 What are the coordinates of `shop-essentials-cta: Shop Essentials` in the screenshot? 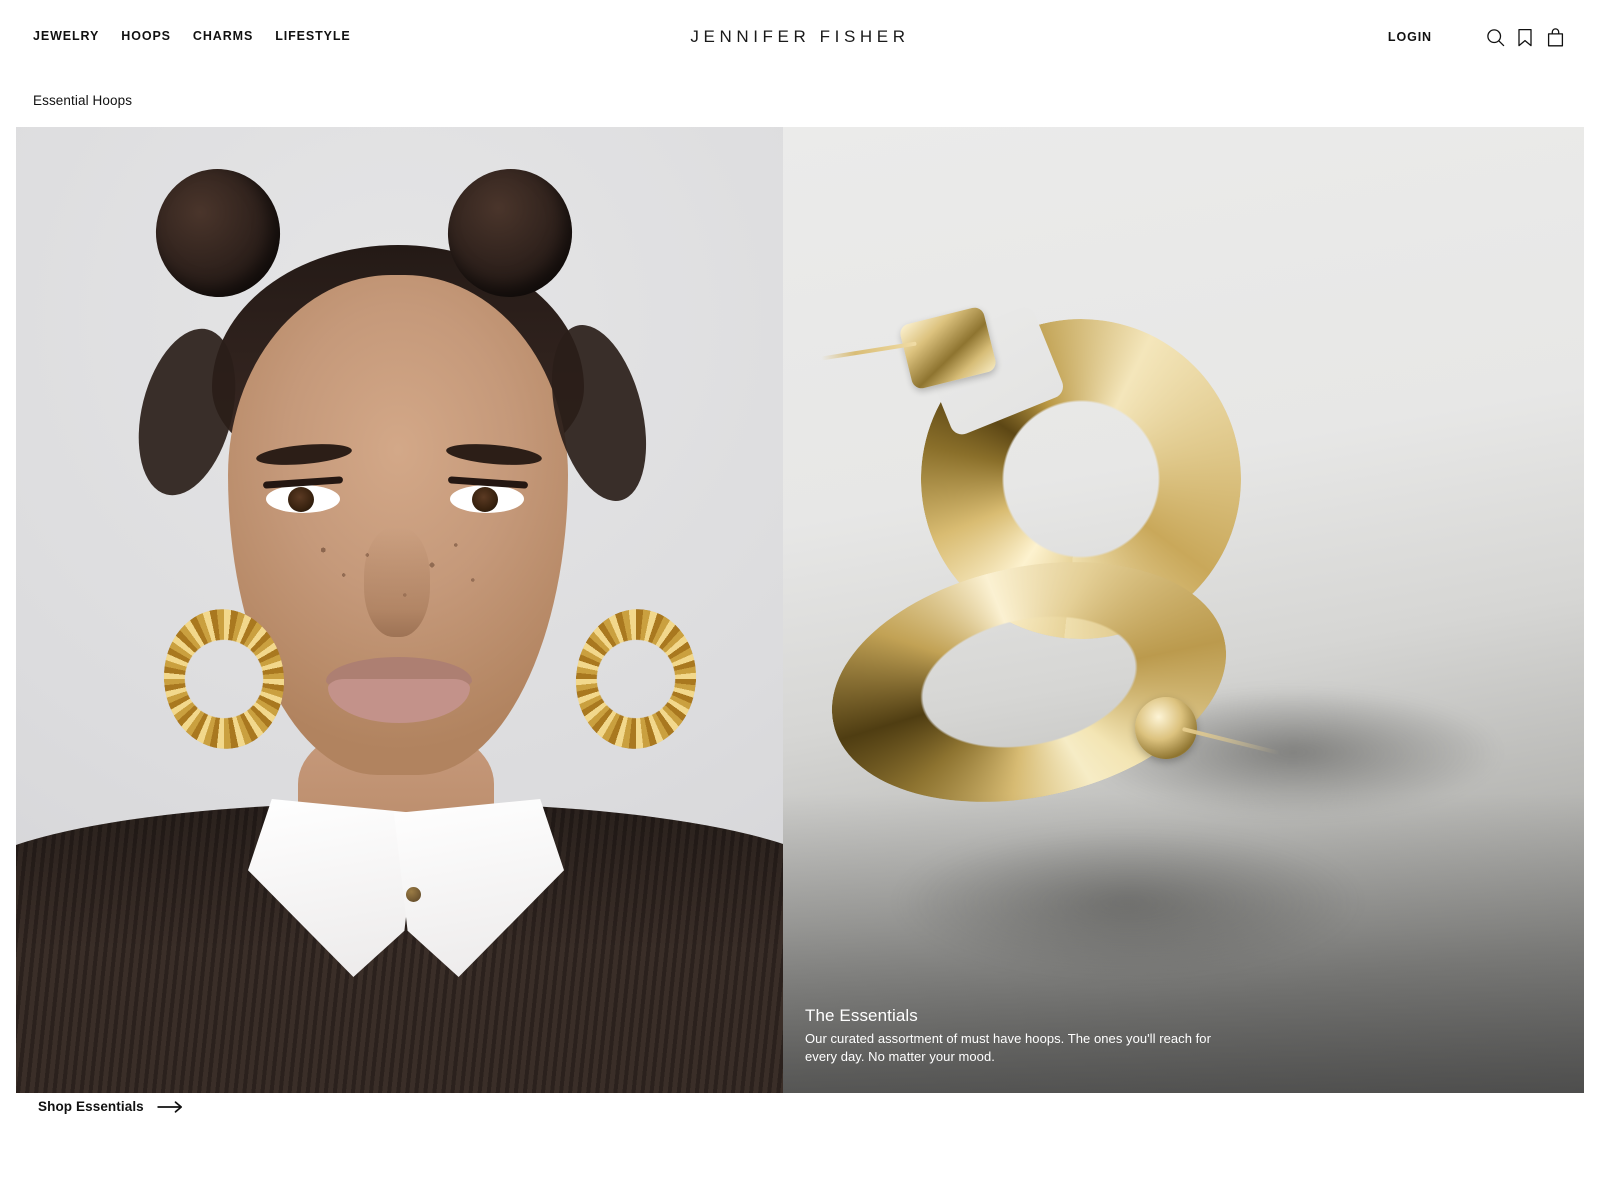 It's located at (110, 1107).